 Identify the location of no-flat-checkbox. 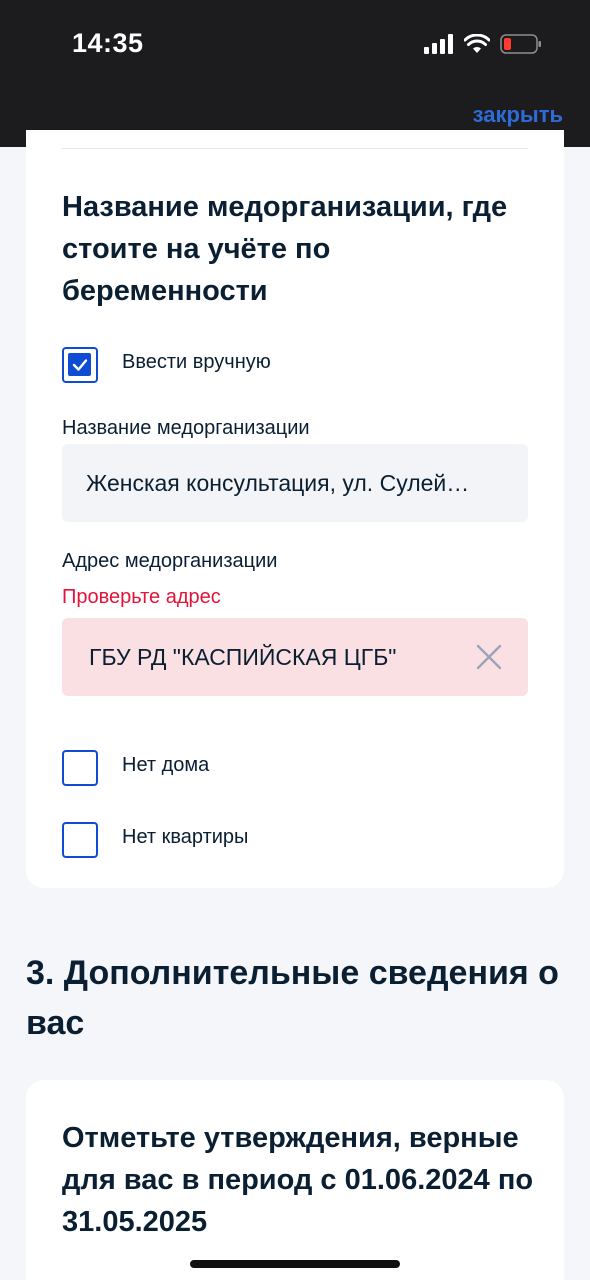
(80, 840).